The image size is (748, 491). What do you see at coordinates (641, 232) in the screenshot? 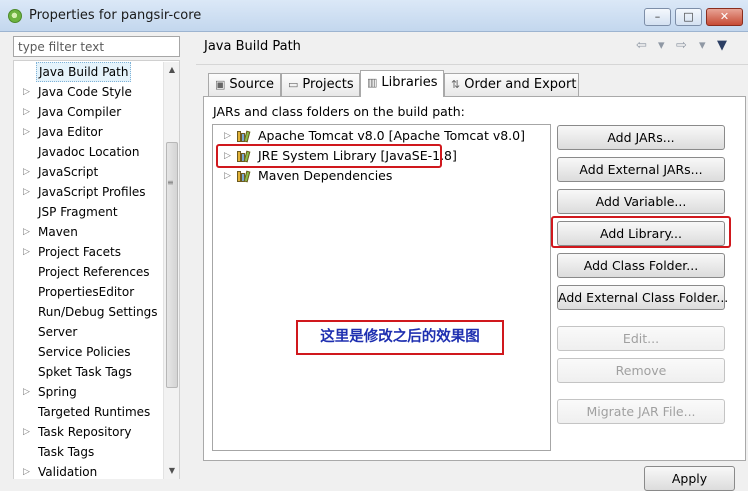
I see `add-library-highlight-box` at bounding box center [641, 232].